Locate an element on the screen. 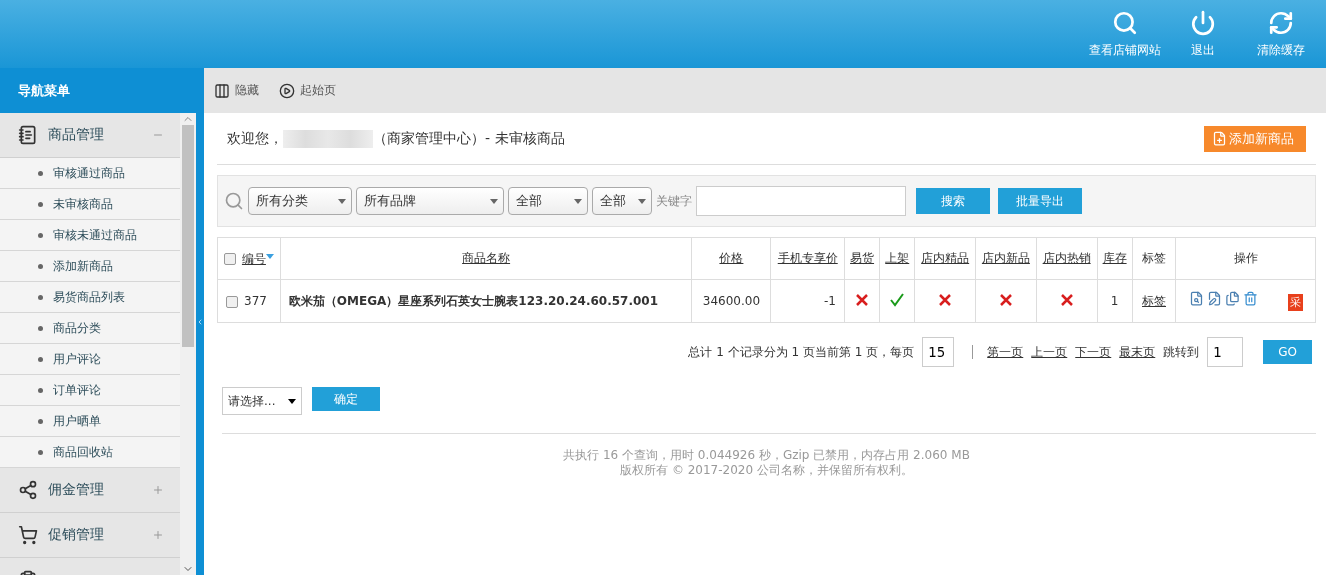  welcome-text: 欢迎您， is located at coordinates (255, 138).